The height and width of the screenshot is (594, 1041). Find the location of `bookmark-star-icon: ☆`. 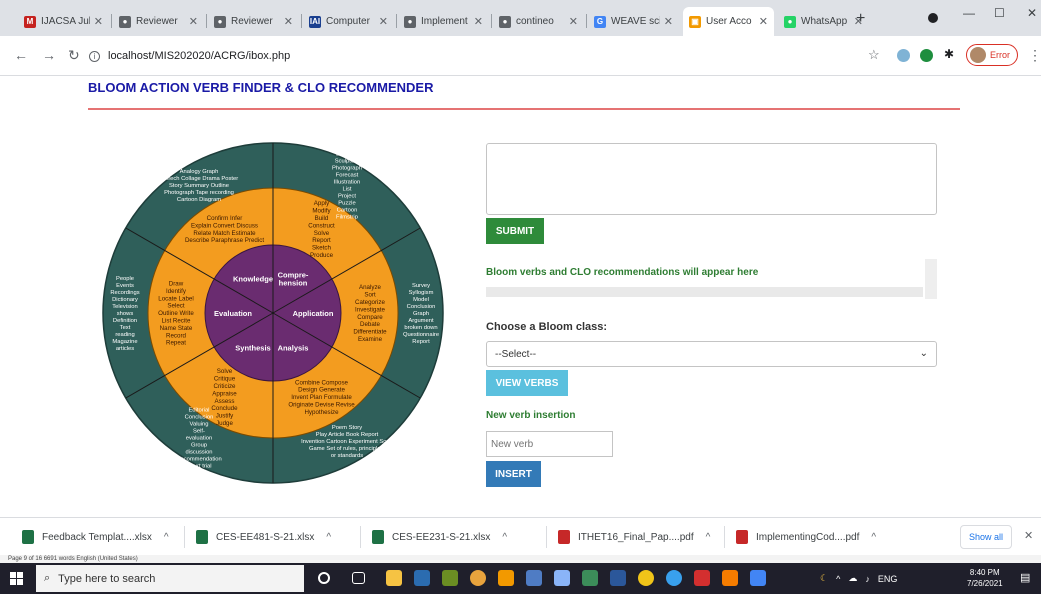

bookmark-star-icon: ☆ is located at coordinates (874, 55).